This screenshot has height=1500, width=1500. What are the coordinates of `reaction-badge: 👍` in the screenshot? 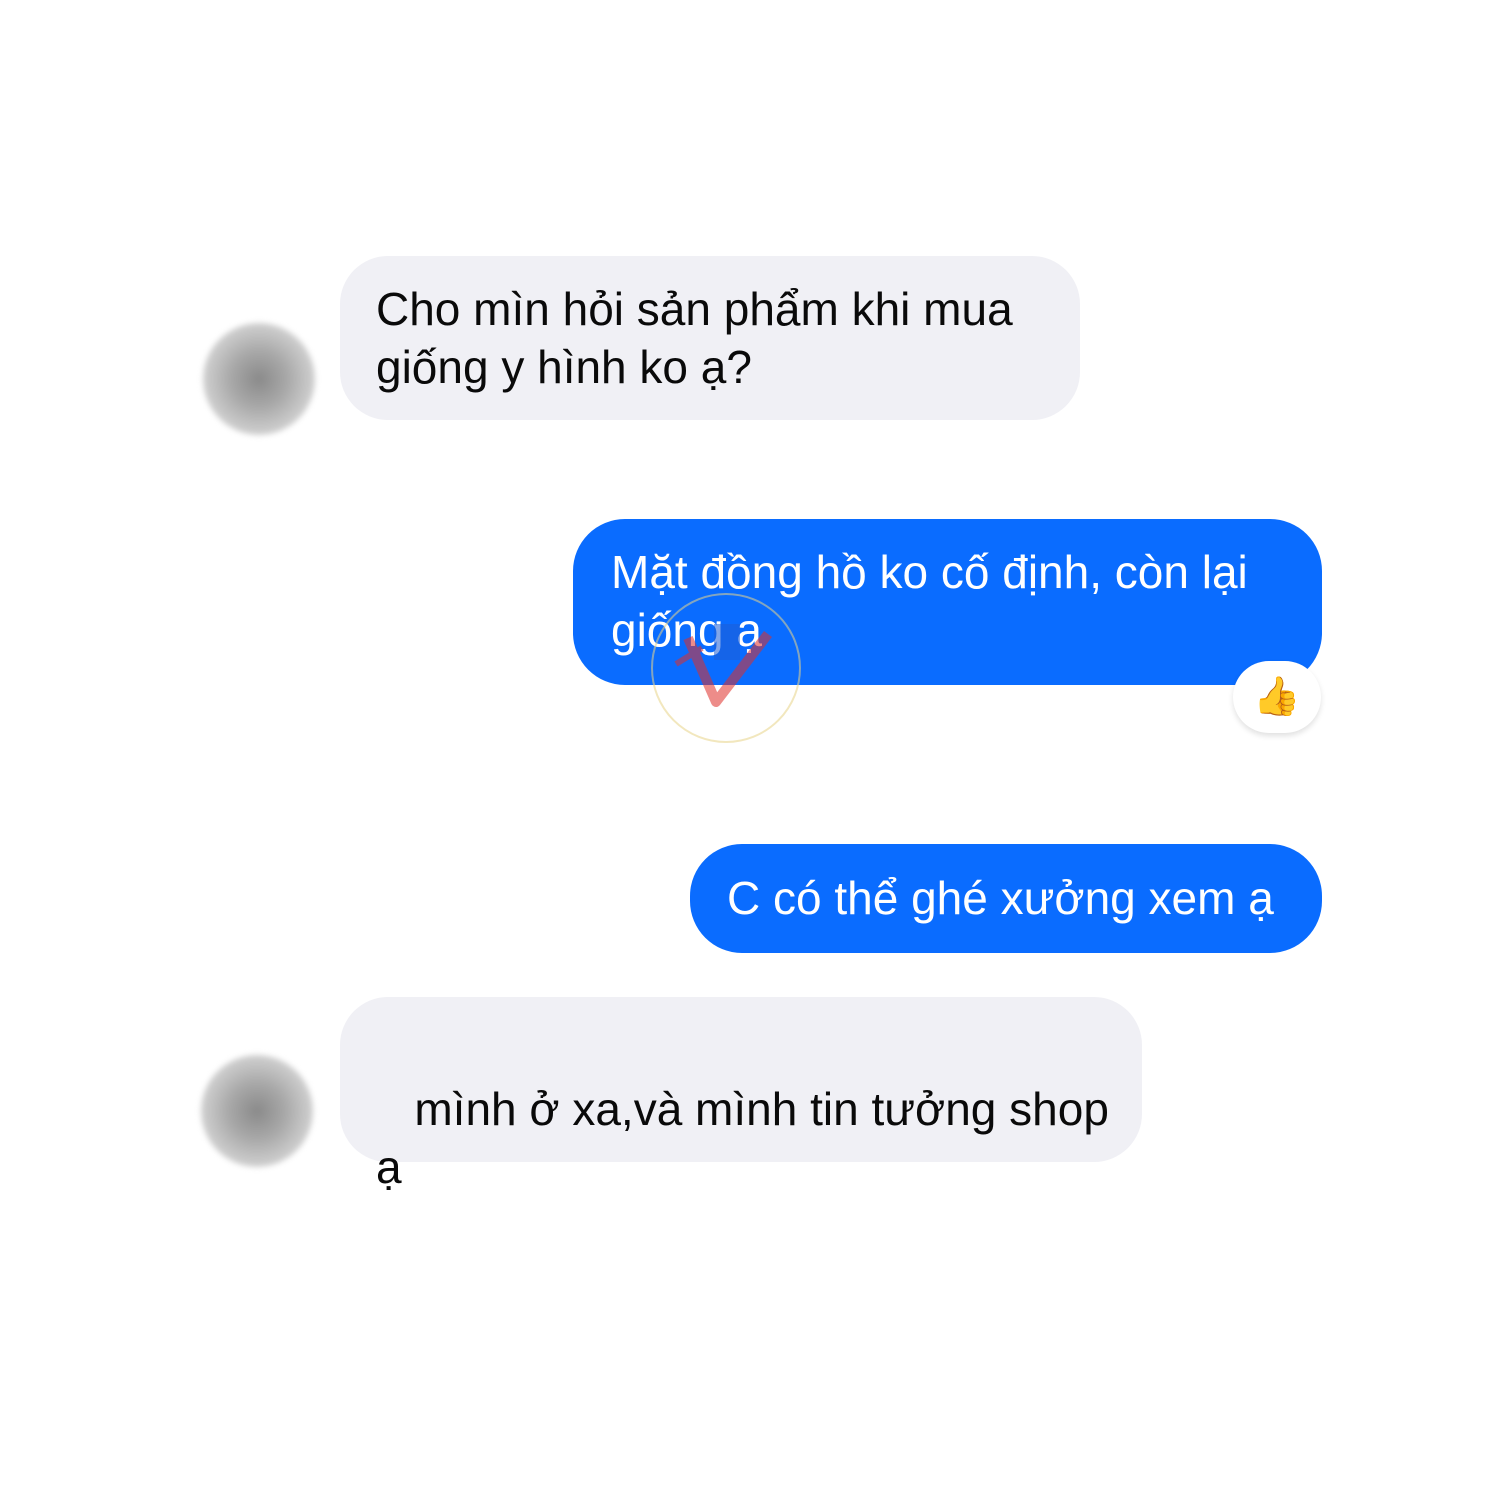 It's located at (1277, 697).